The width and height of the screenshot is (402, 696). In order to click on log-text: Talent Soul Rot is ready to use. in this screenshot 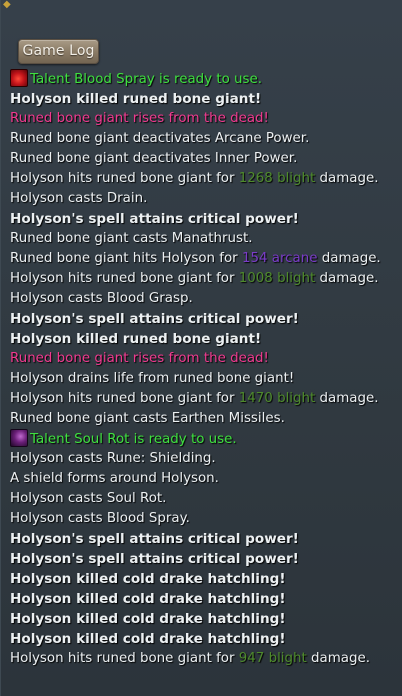, I will do `click(133, 439)`.